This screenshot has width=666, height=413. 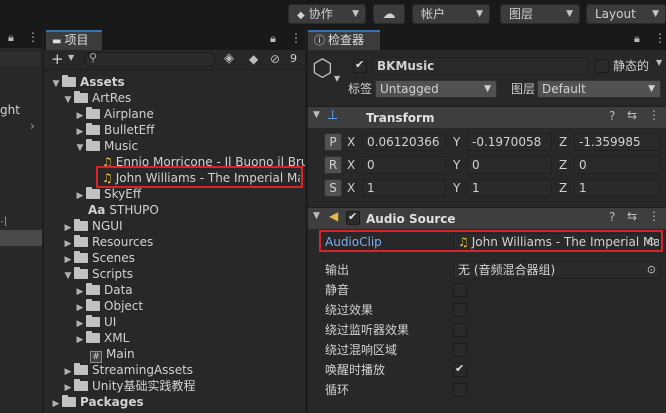 I want to click on scale-z-field: 1, so click(x=617, y=188).